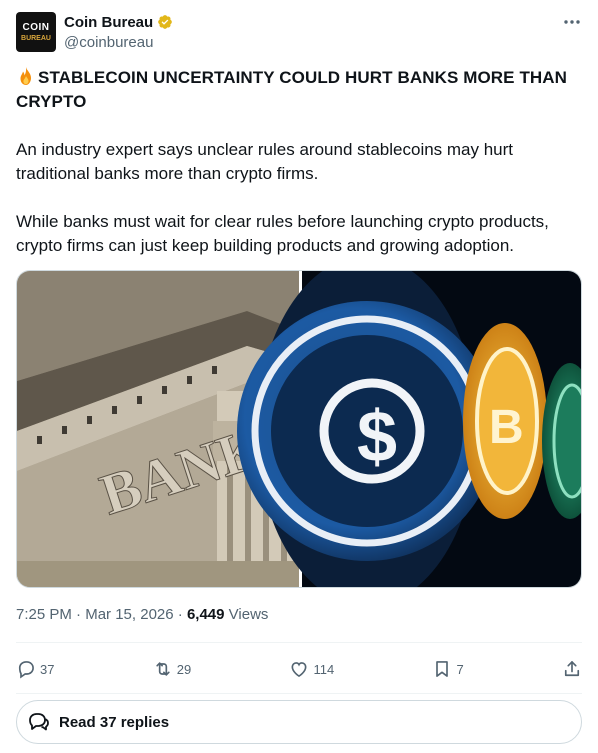 This screenshot has height=753, width=598. I want to click on repost-icon, so click(163, 669).